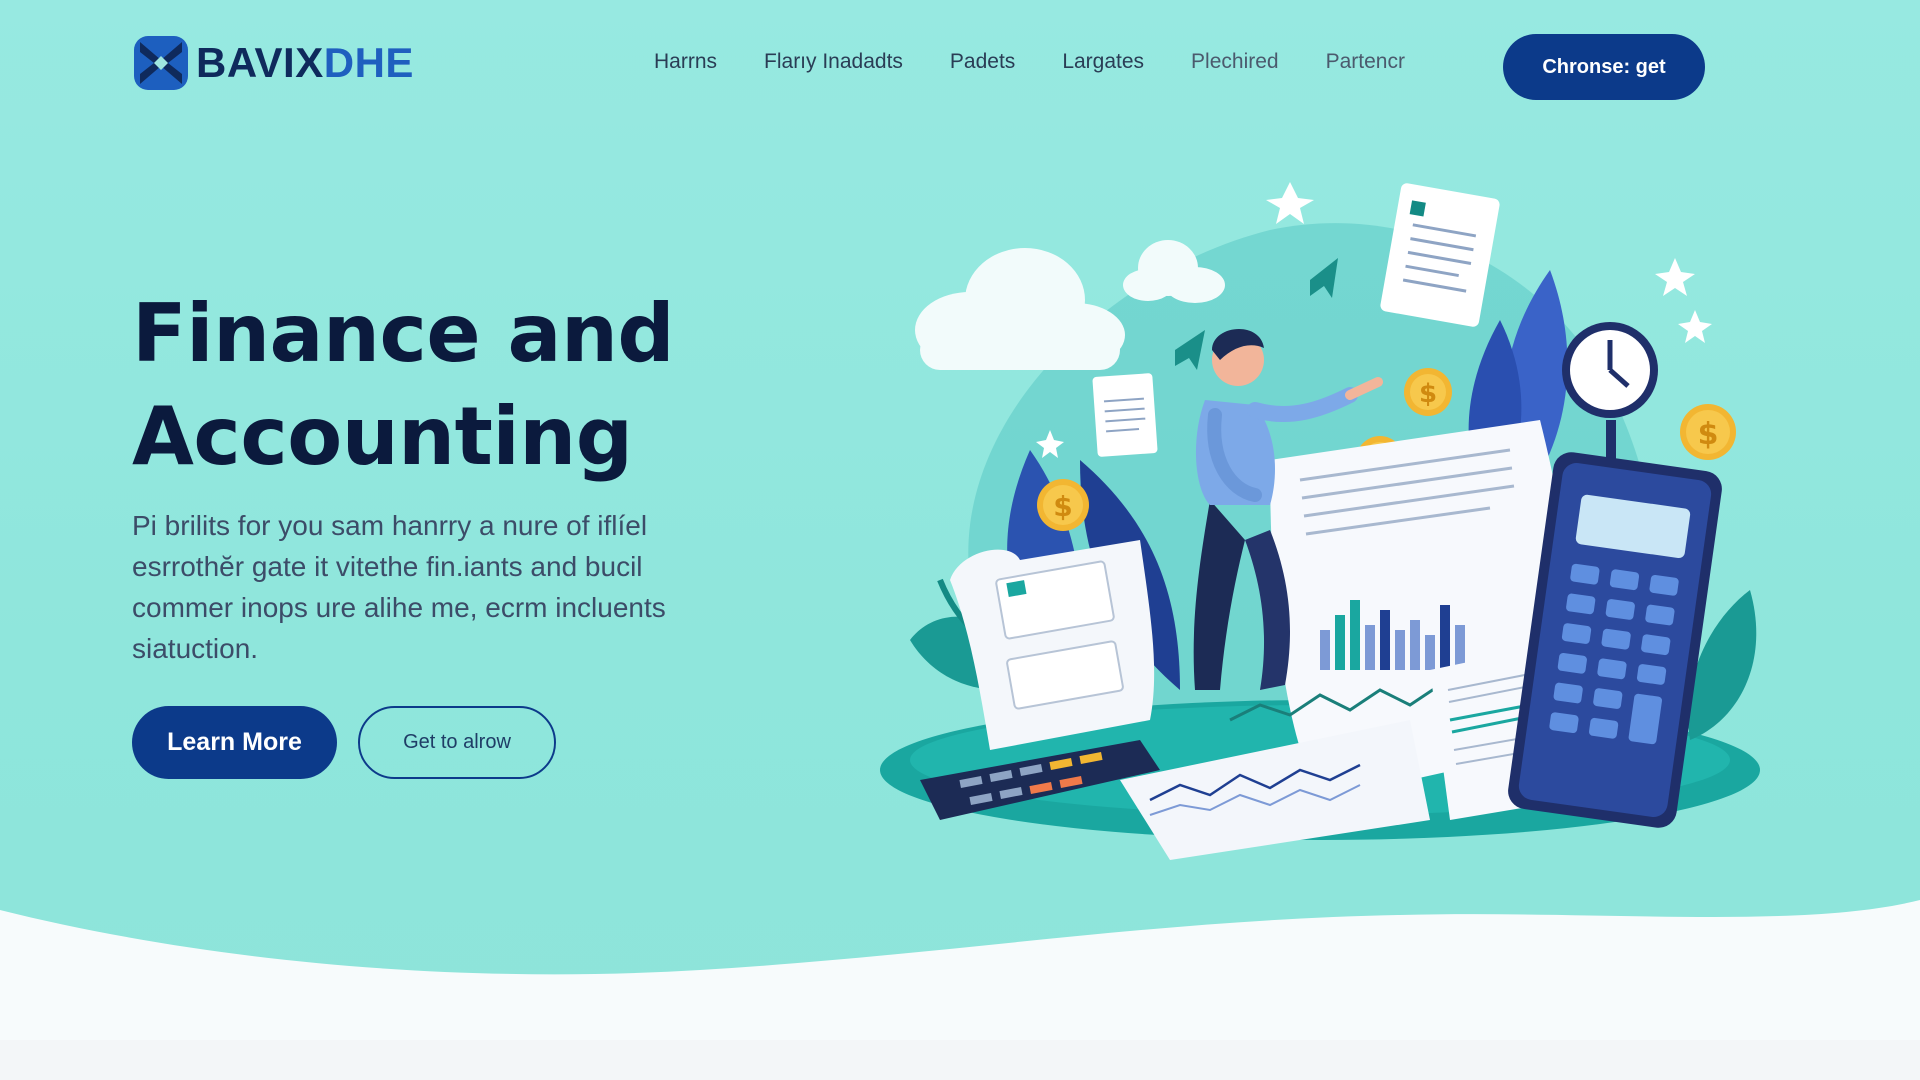 The height and width of the screenshot is (1080, 1920). I want to click on brand-name: BAVIXDHE, so click(305, 63).